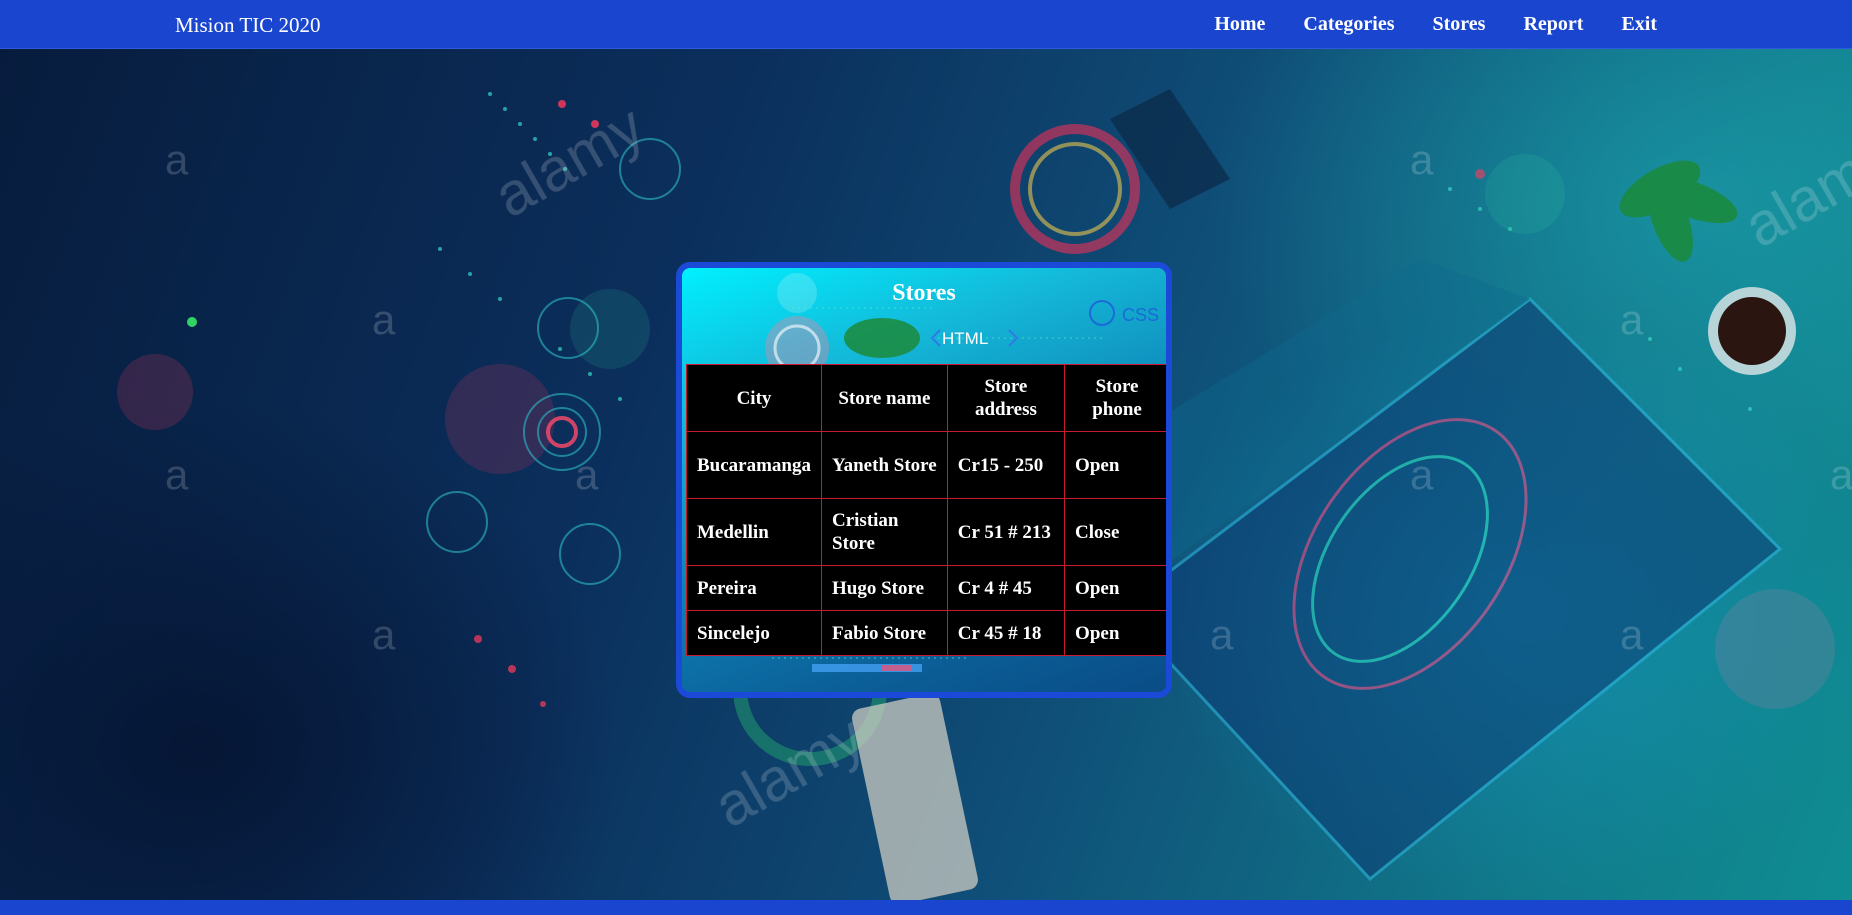 The image size is (1852, 915). Describe the element at coordinates (1553, 24) in the screenshot. I see `nav-report-link: Report` at that location.